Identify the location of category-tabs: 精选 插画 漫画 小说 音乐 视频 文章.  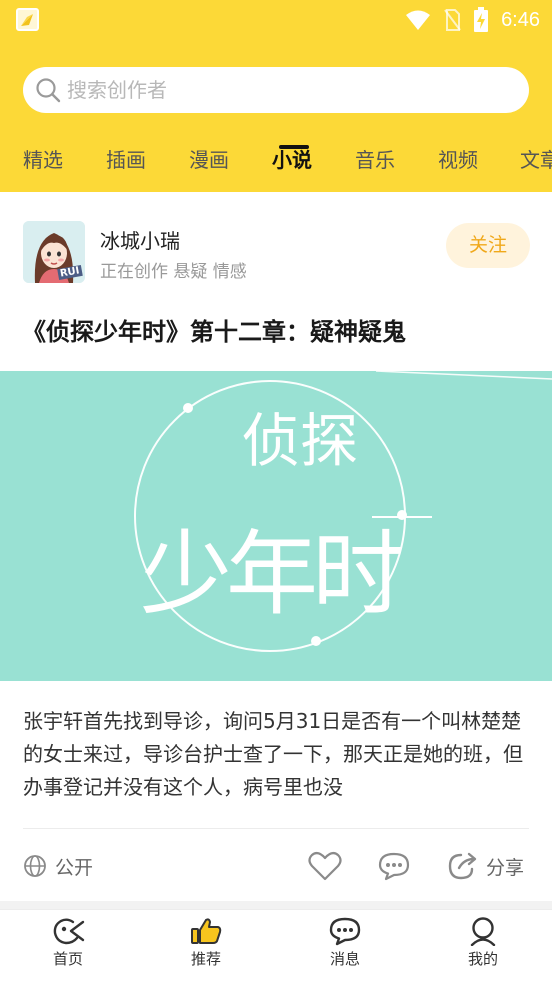
(276, 168).